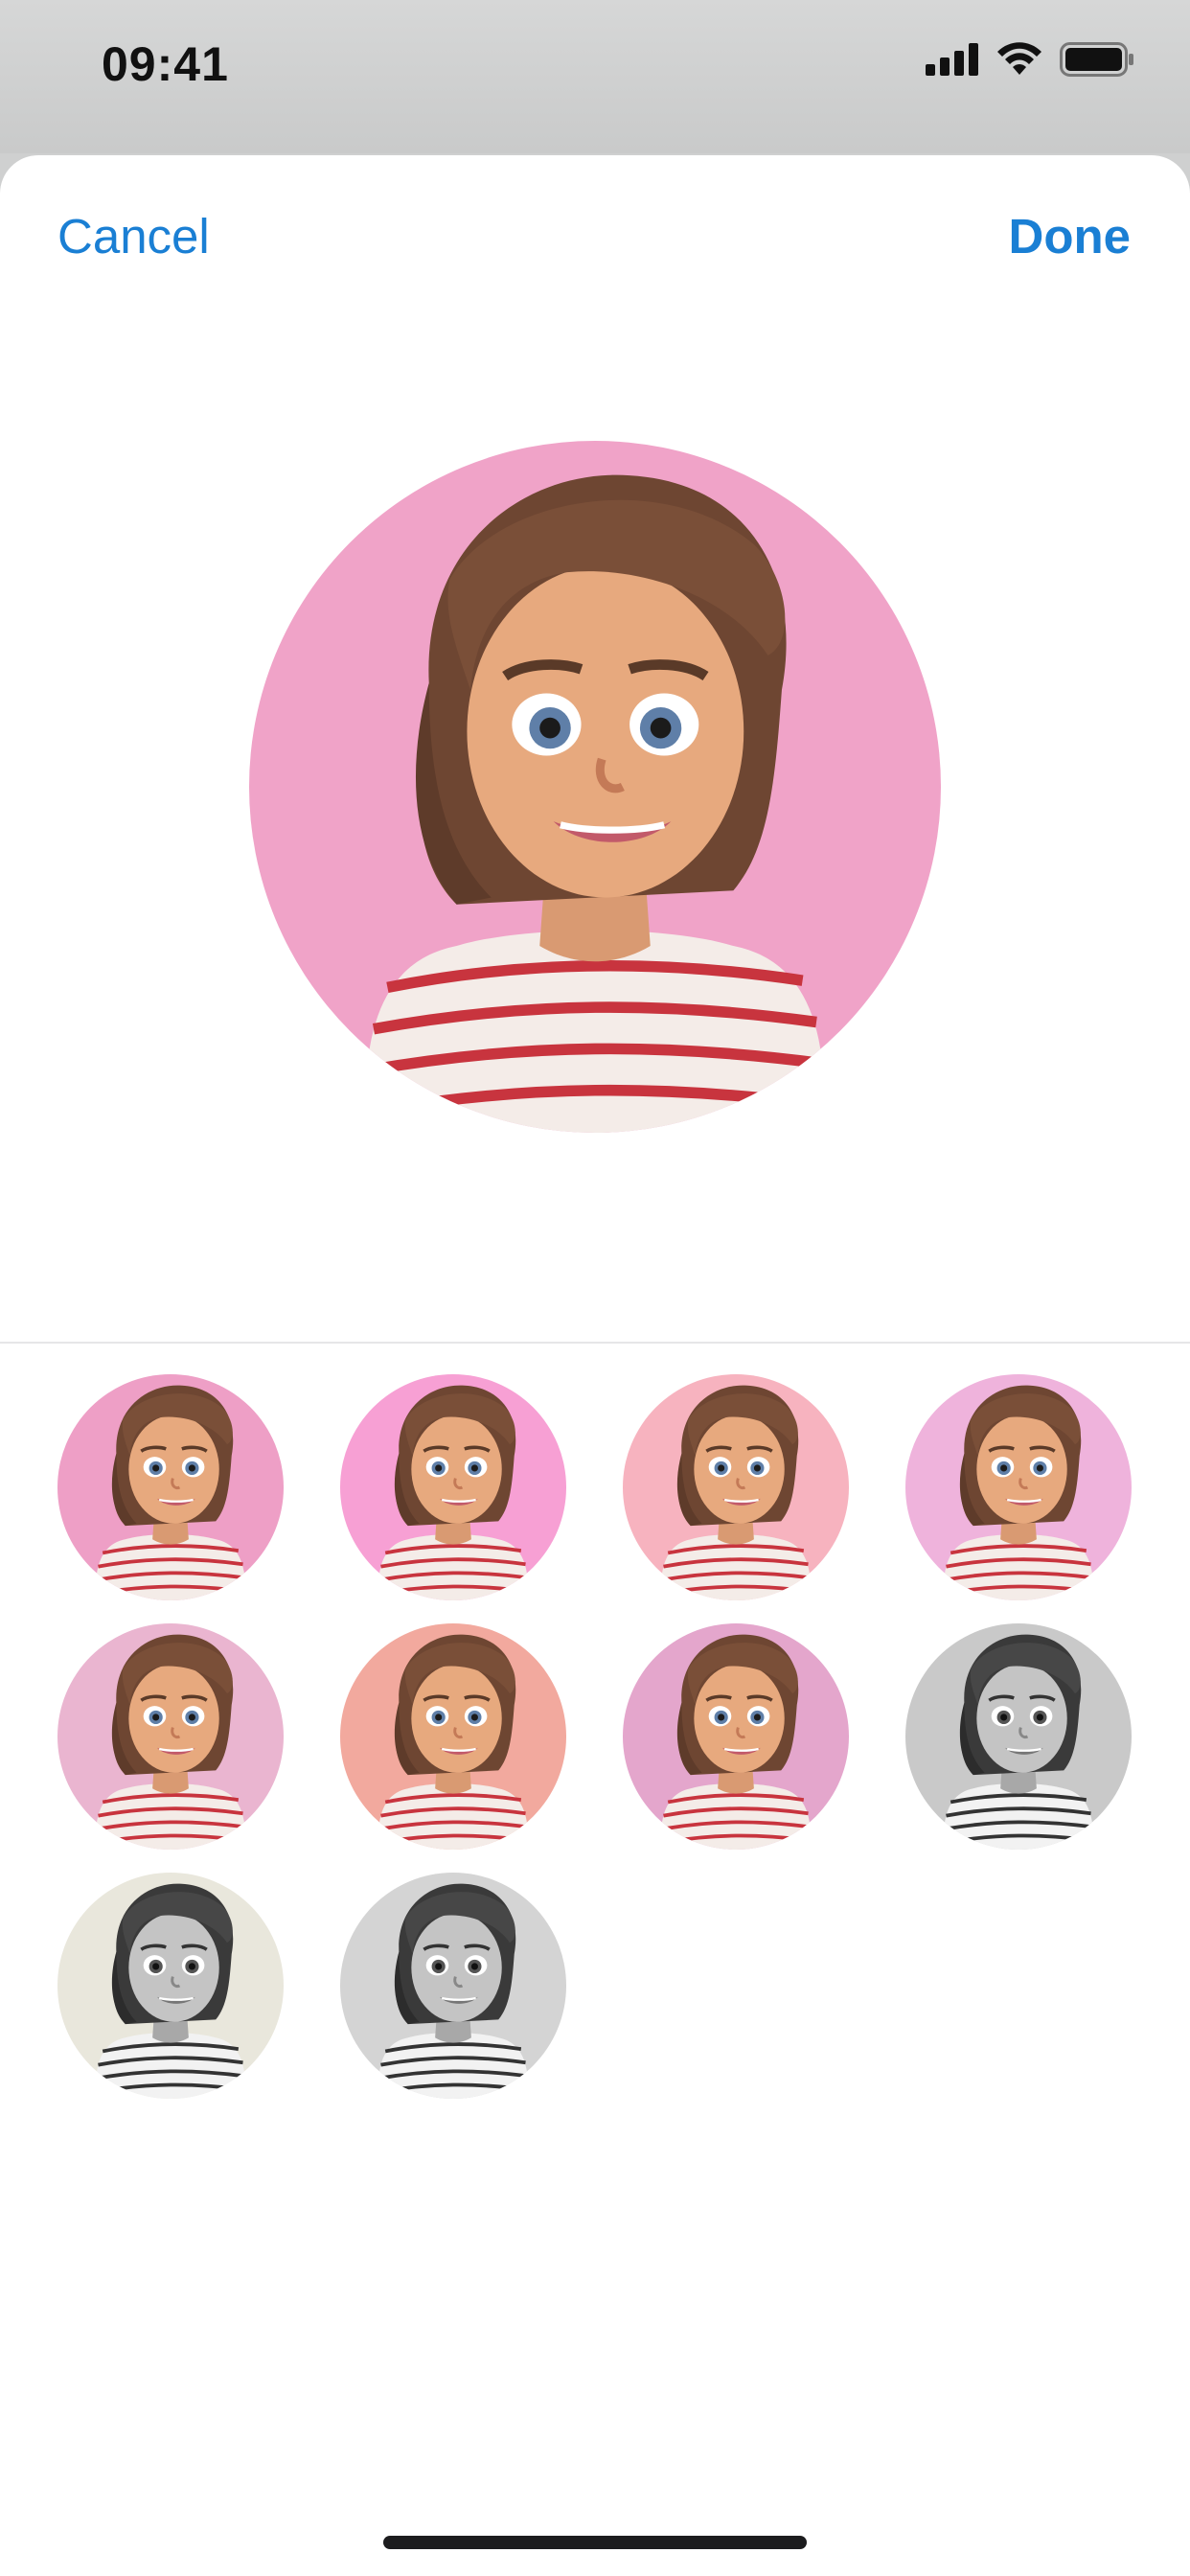  Describe the element at coordinates (952, 62) in the screenshot. I see `cellular-signal-icon` at that location.